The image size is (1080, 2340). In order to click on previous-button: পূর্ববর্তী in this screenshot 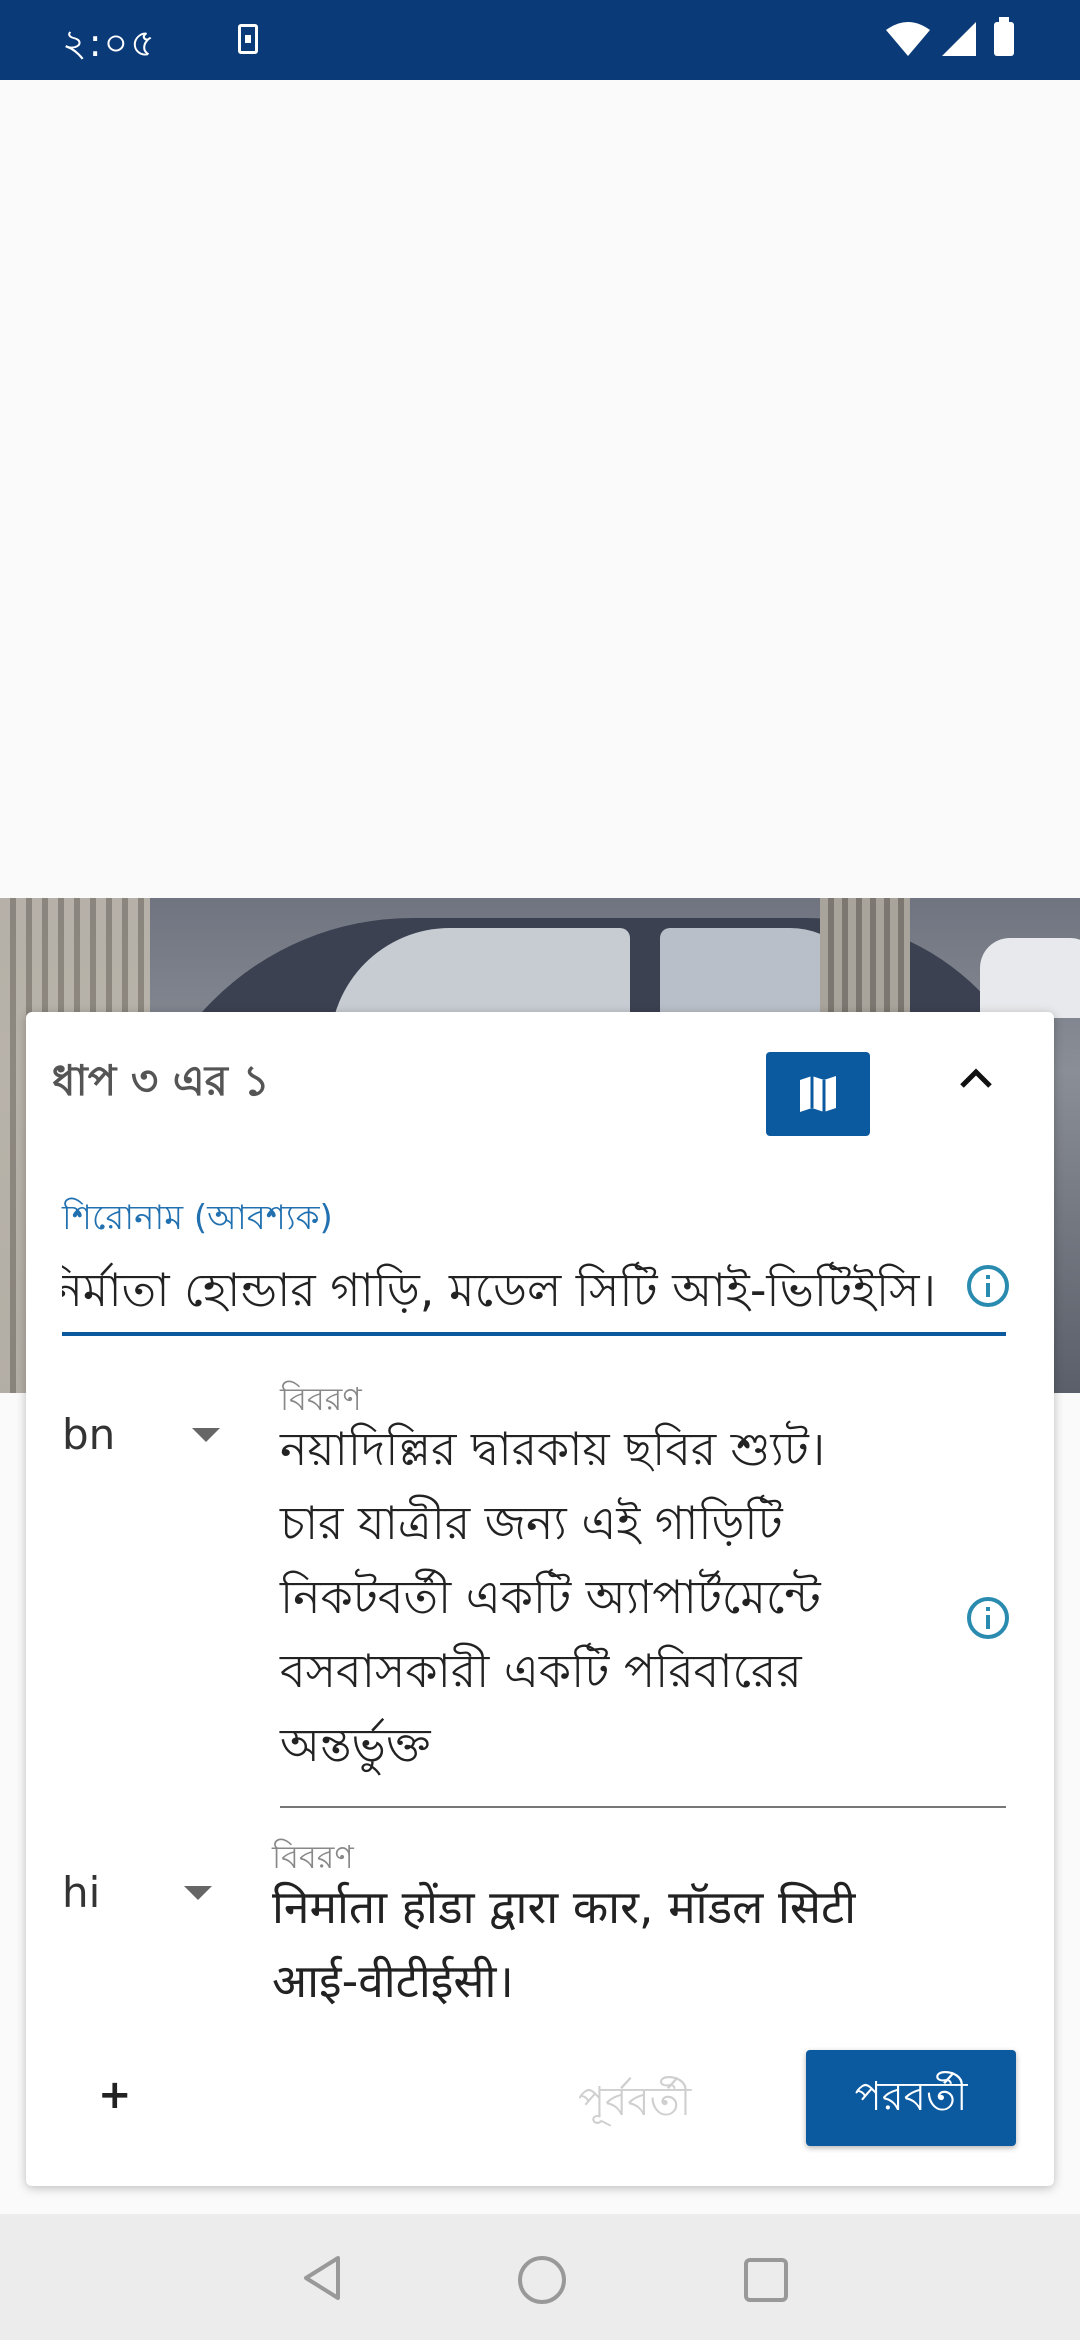, I will do `click(634, 2103)`.